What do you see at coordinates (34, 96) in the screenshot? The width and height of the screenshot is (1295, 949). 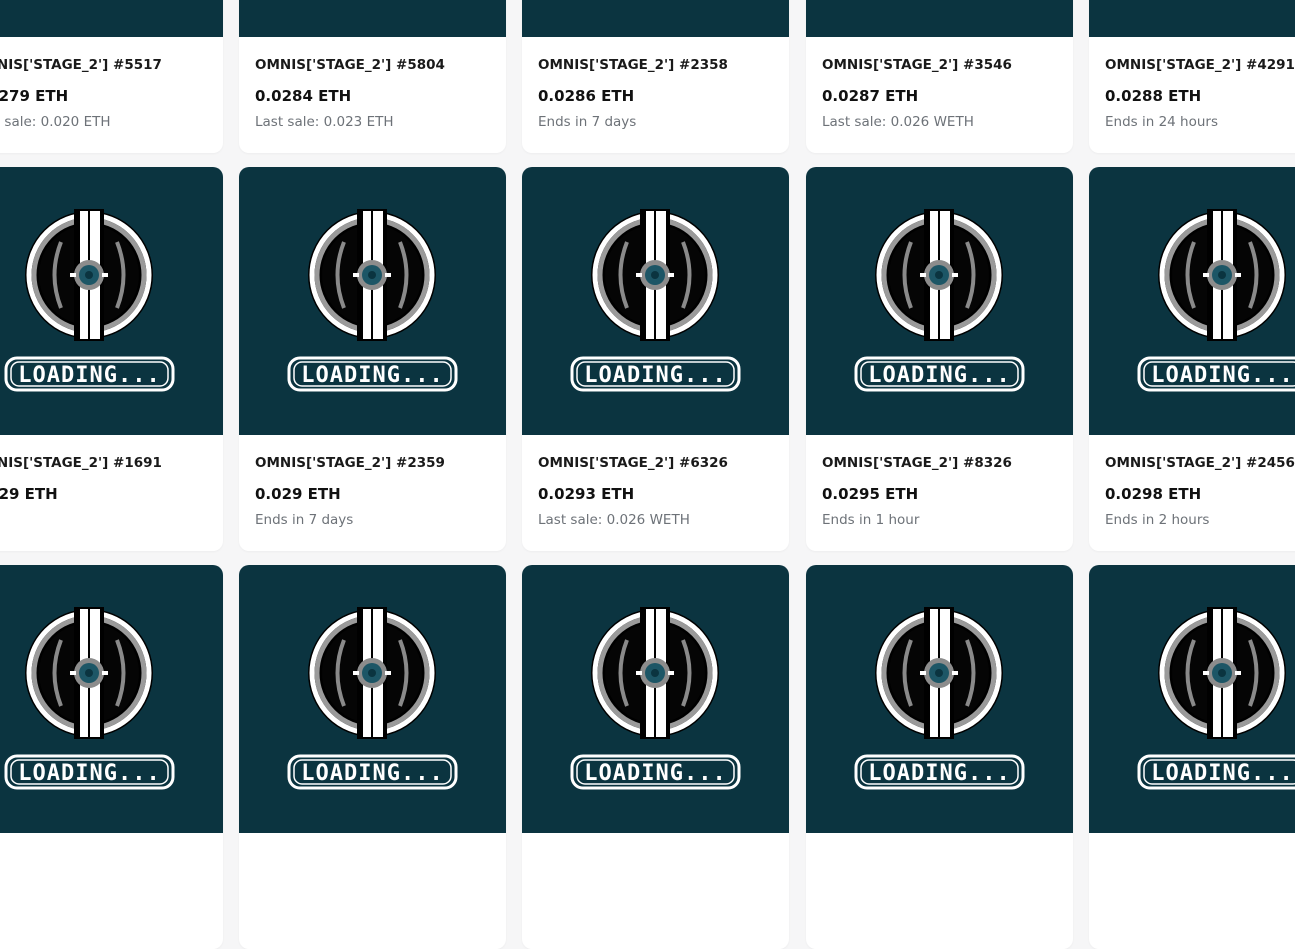 I see `nft-price: 0.0279 ETH` at bounding box center [34, 96].